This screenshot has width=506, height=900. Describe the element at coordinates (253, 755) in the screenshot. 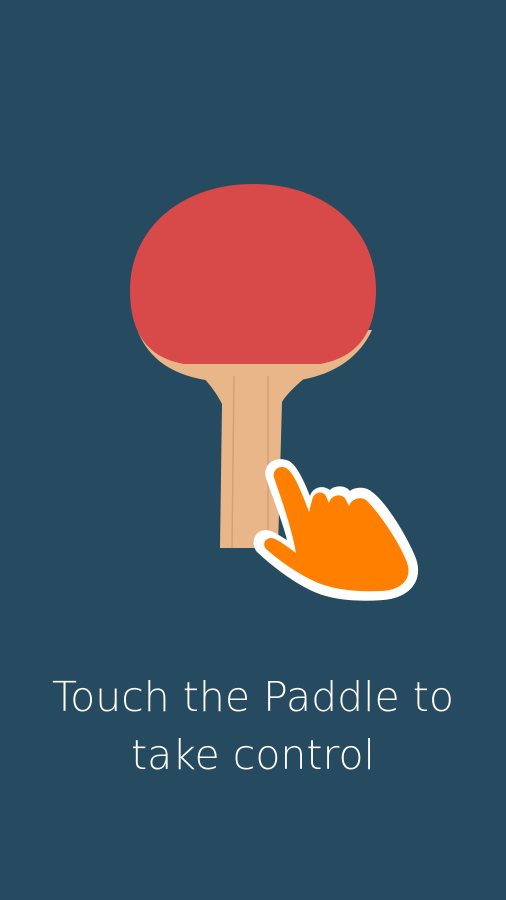

I see `instruction-line-2: take control` at that location.